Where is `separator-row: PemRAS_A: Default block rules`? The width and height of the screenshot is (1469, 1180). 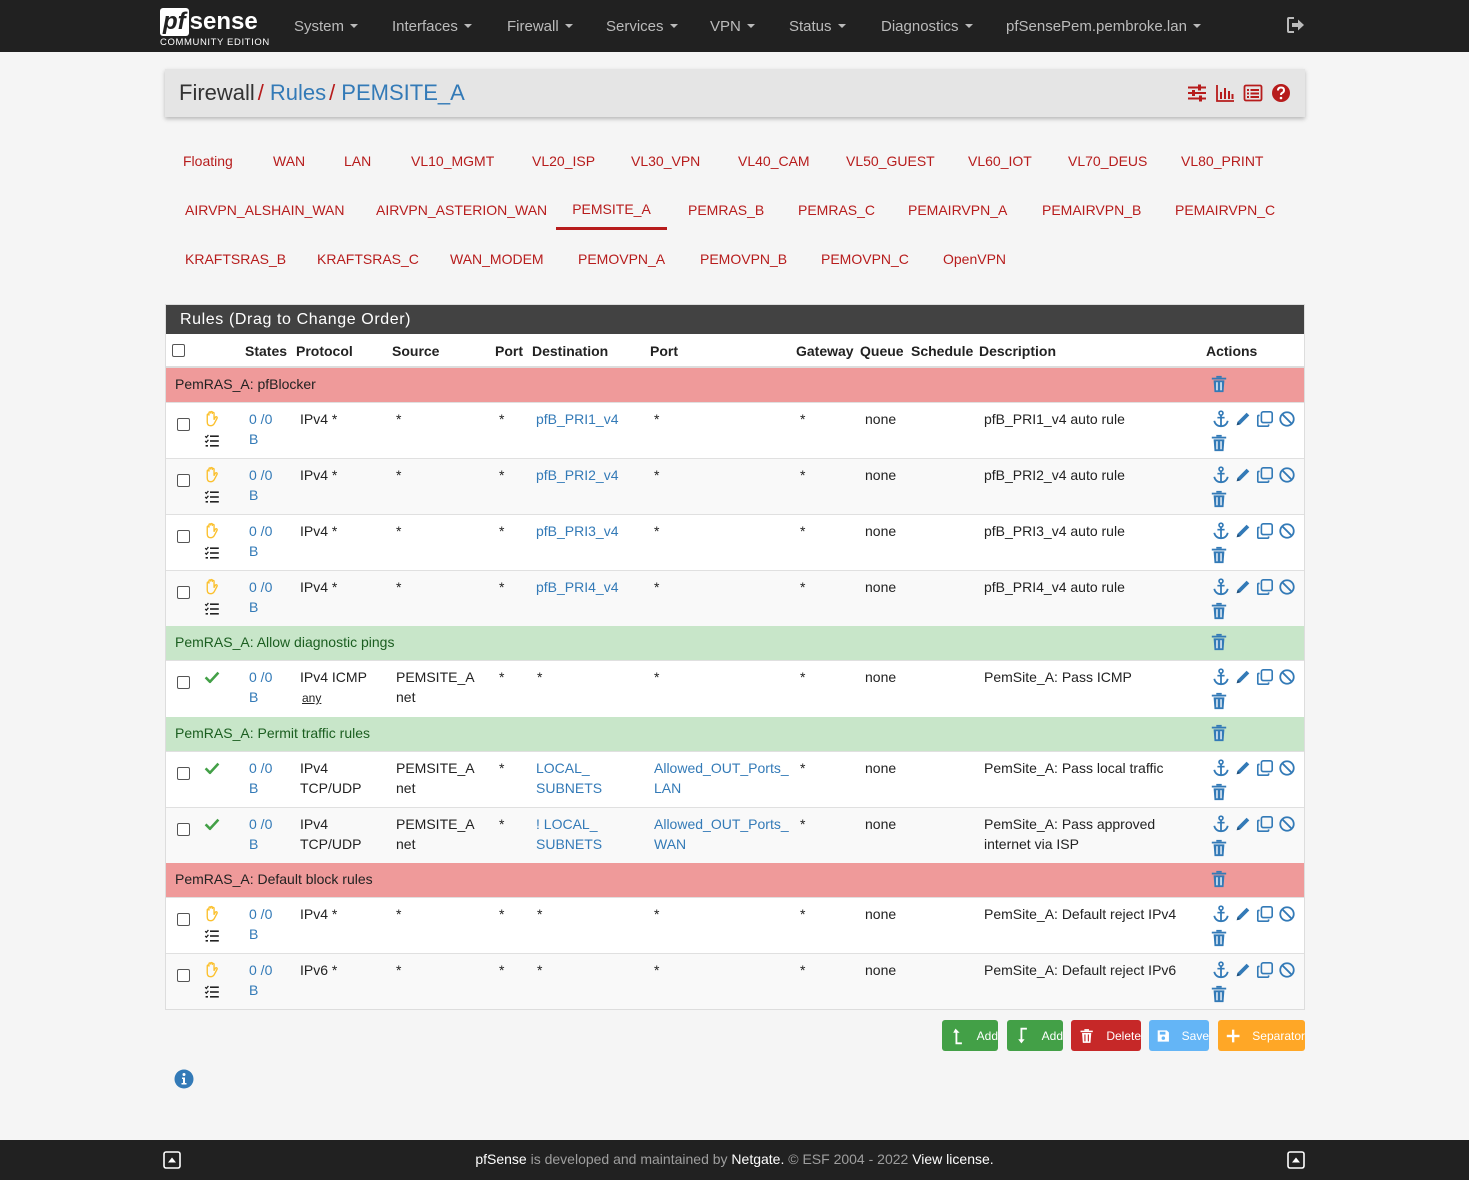
separator-row: PemRAS_A: Default block rules is located at coordinates (735, 880).